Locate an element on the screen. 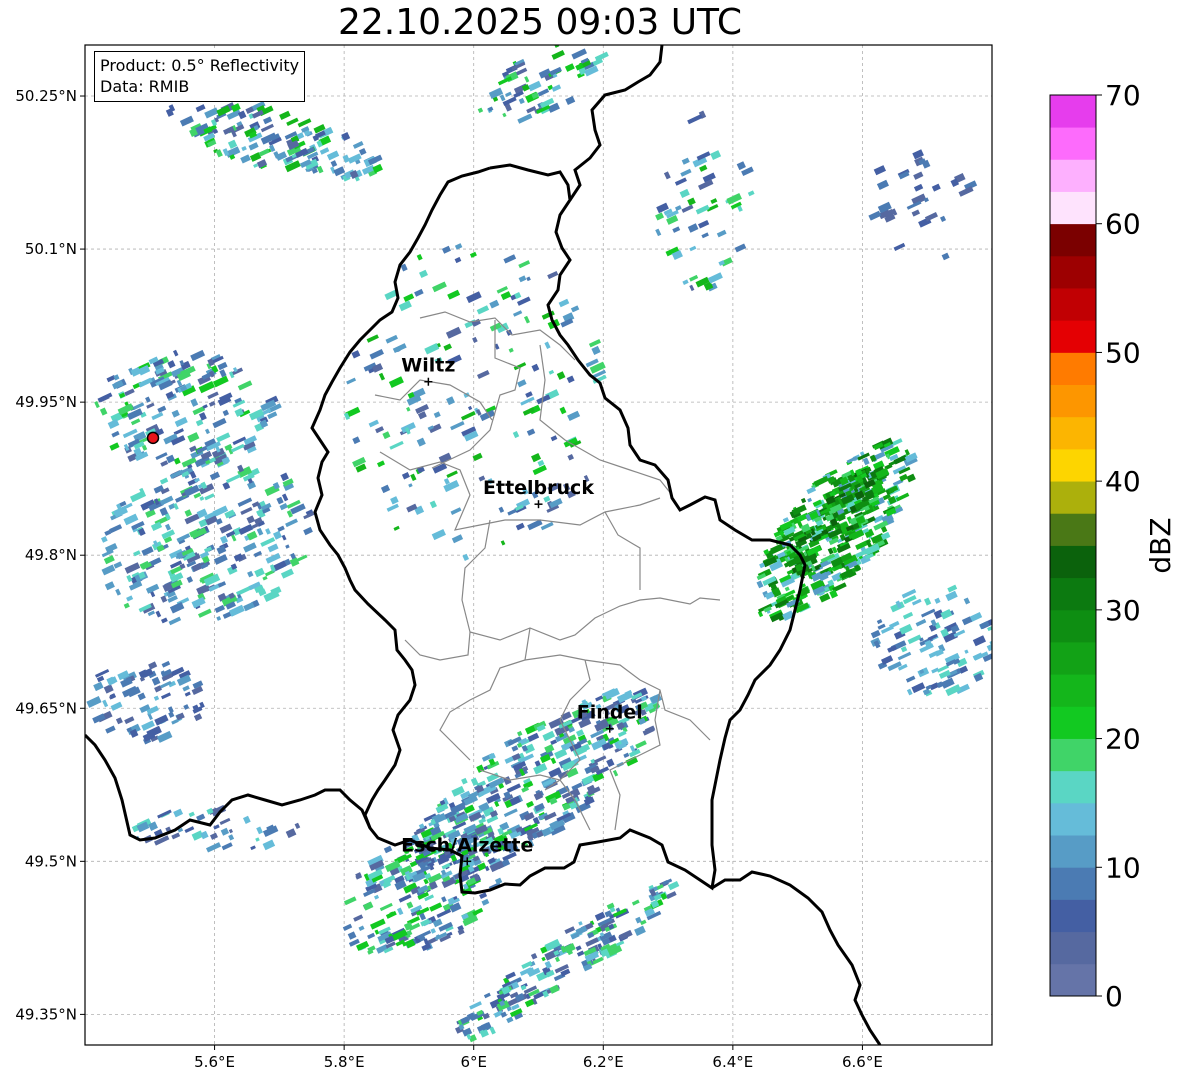 The image size is (1184, 1081). lon-tick-label: 6.2°E is located at coordinates (603, 1062).